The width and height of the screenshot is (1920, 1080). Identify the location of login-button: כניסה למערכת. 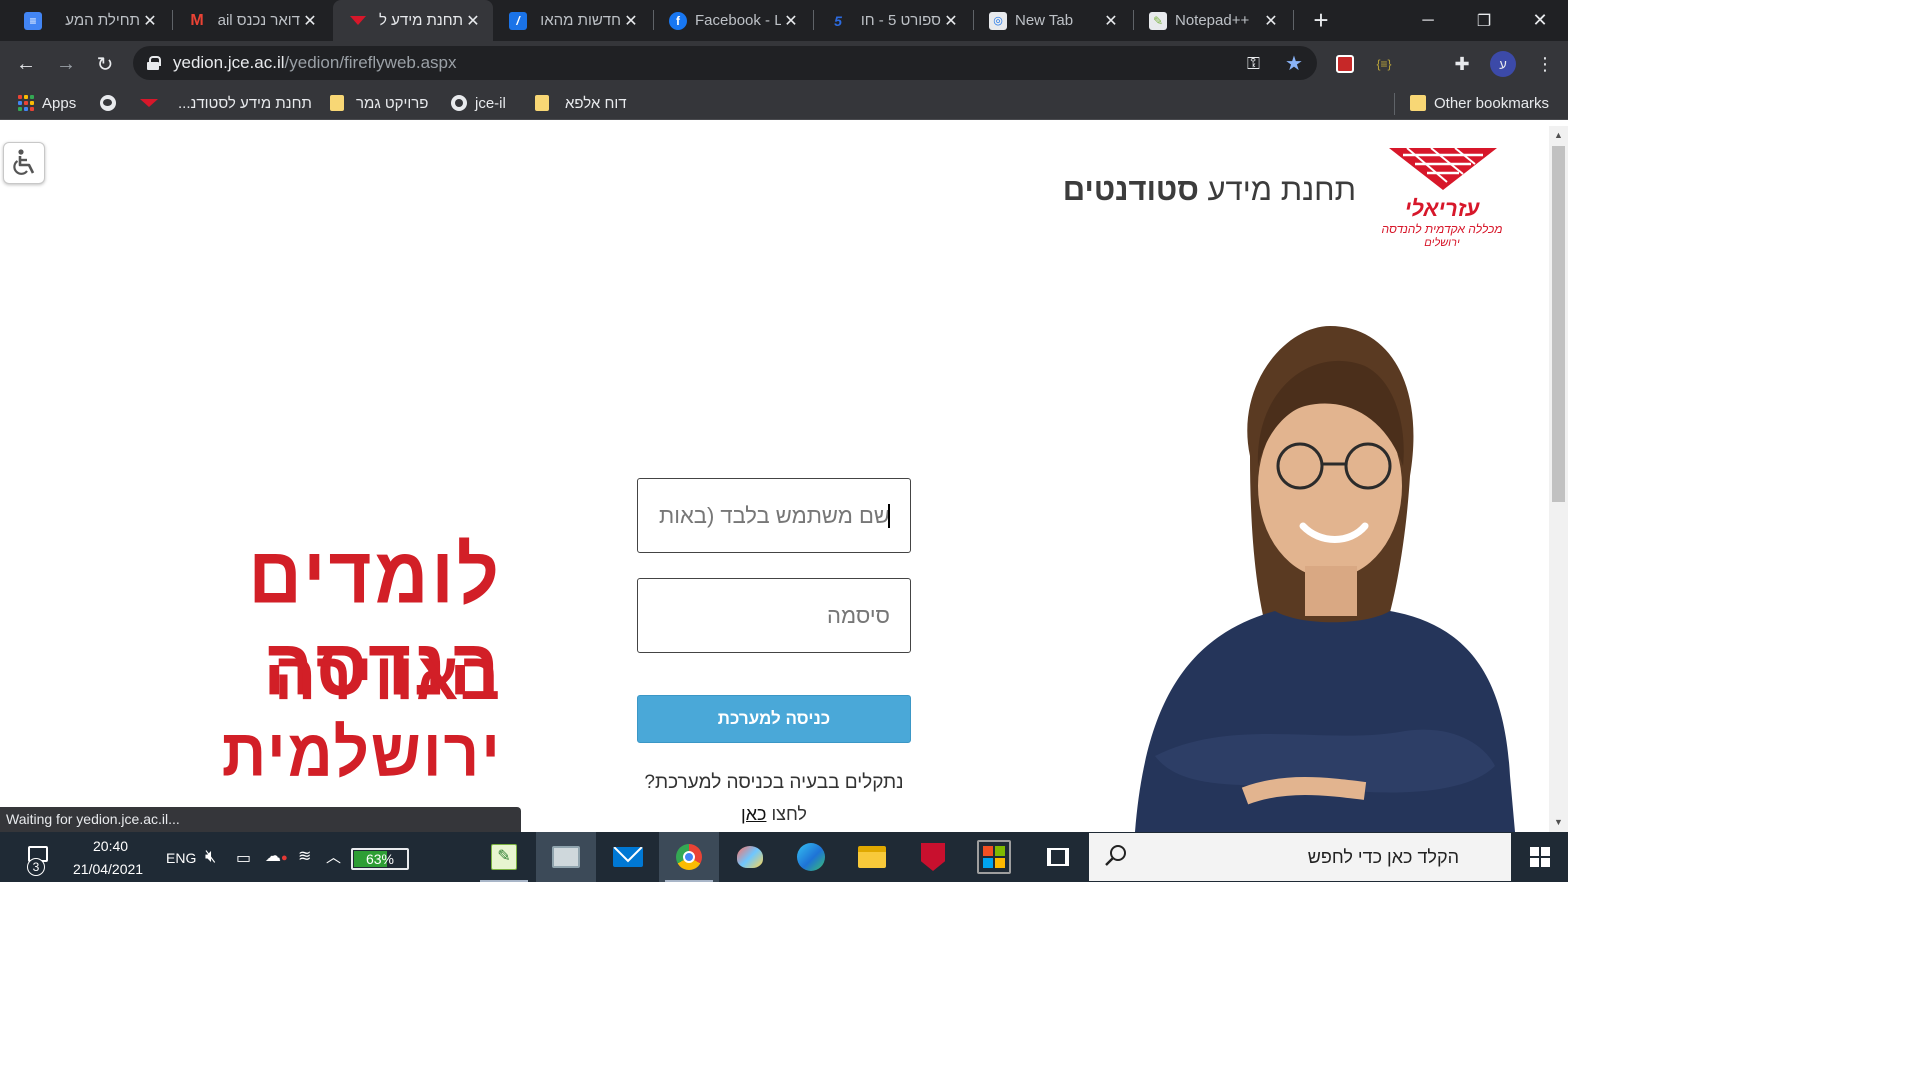
(774, 719).